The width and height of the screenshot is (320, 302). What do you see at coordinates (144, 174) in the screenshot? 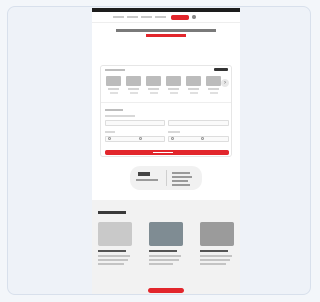
I see `trust-logo` at bounding box center [144, 174].